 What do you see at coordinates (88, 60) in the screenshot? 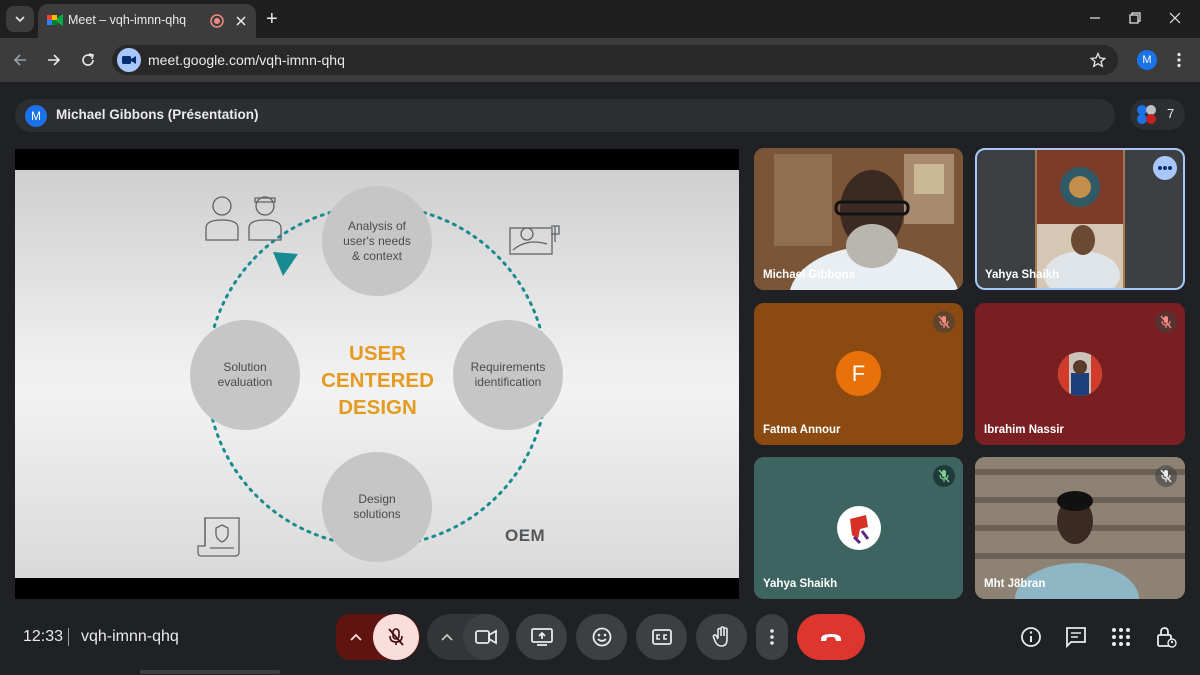
I see `reload-icon` at bounding box center [88, 60].